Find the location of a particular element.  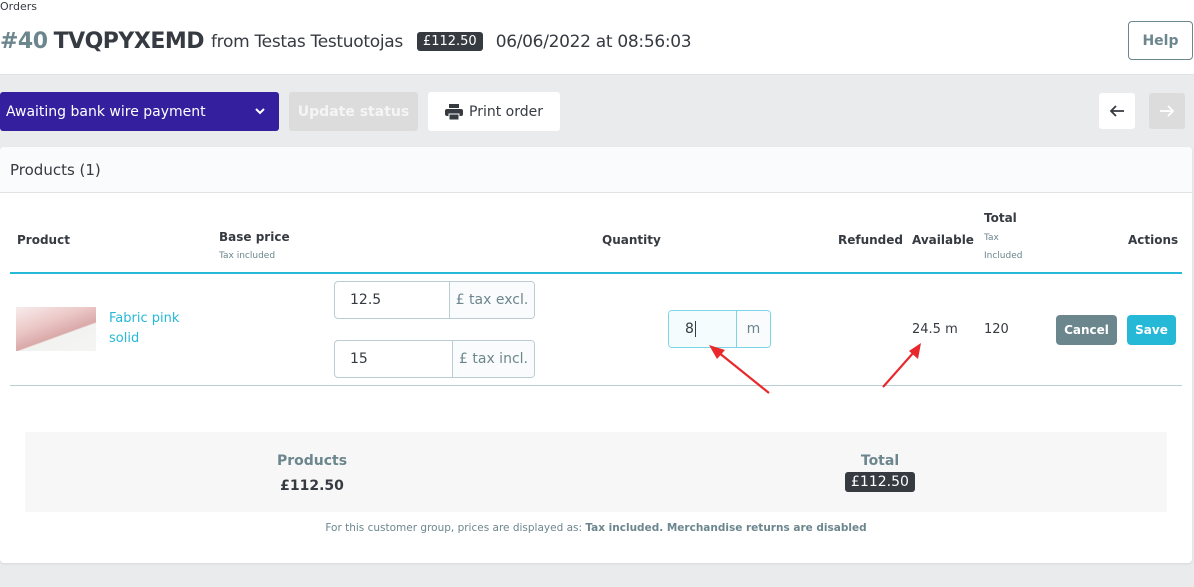

printer-icon is located at coordinates (454, 111).